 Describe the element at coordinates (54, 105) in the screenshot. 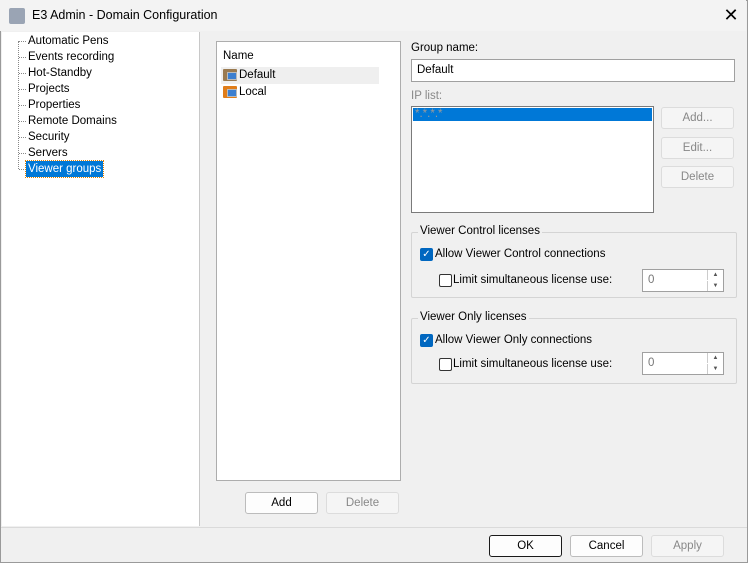

I see `tree-item-properties: Properties` at that location.